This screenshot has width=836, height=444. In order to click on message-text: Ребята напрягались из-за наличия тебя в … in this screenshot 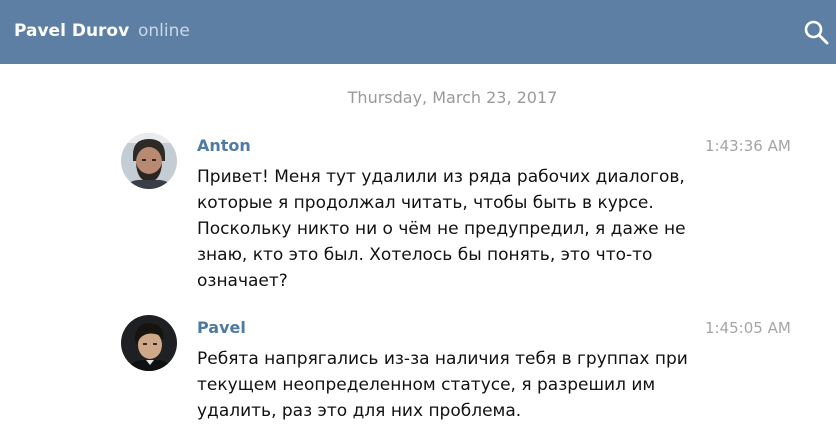, I will do `click(442, 385)`.